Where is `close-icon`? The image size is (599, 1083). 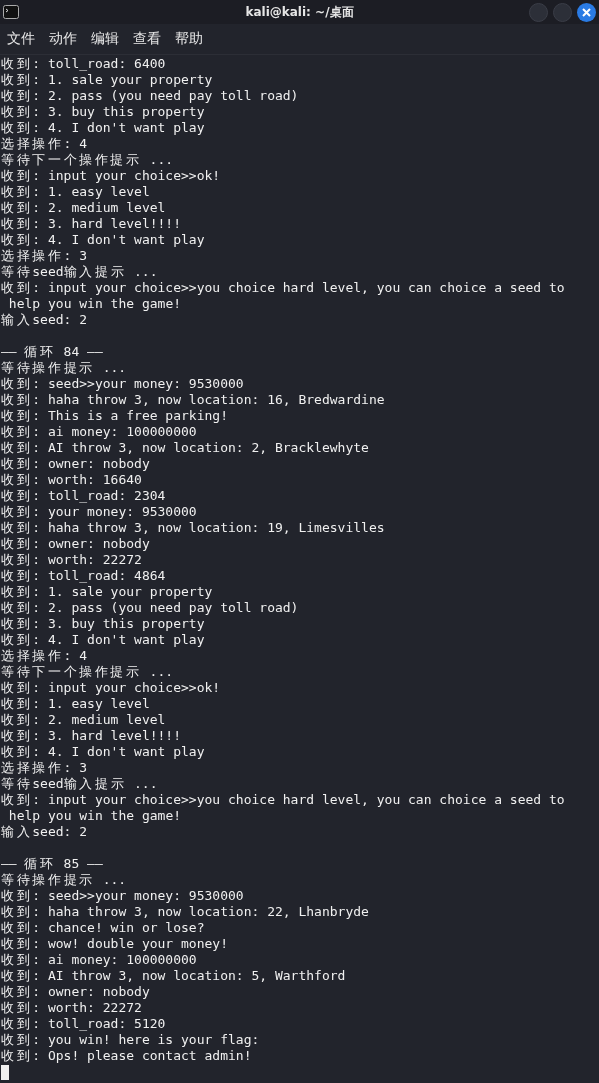
close-icon is located at coordinates (586, 12).